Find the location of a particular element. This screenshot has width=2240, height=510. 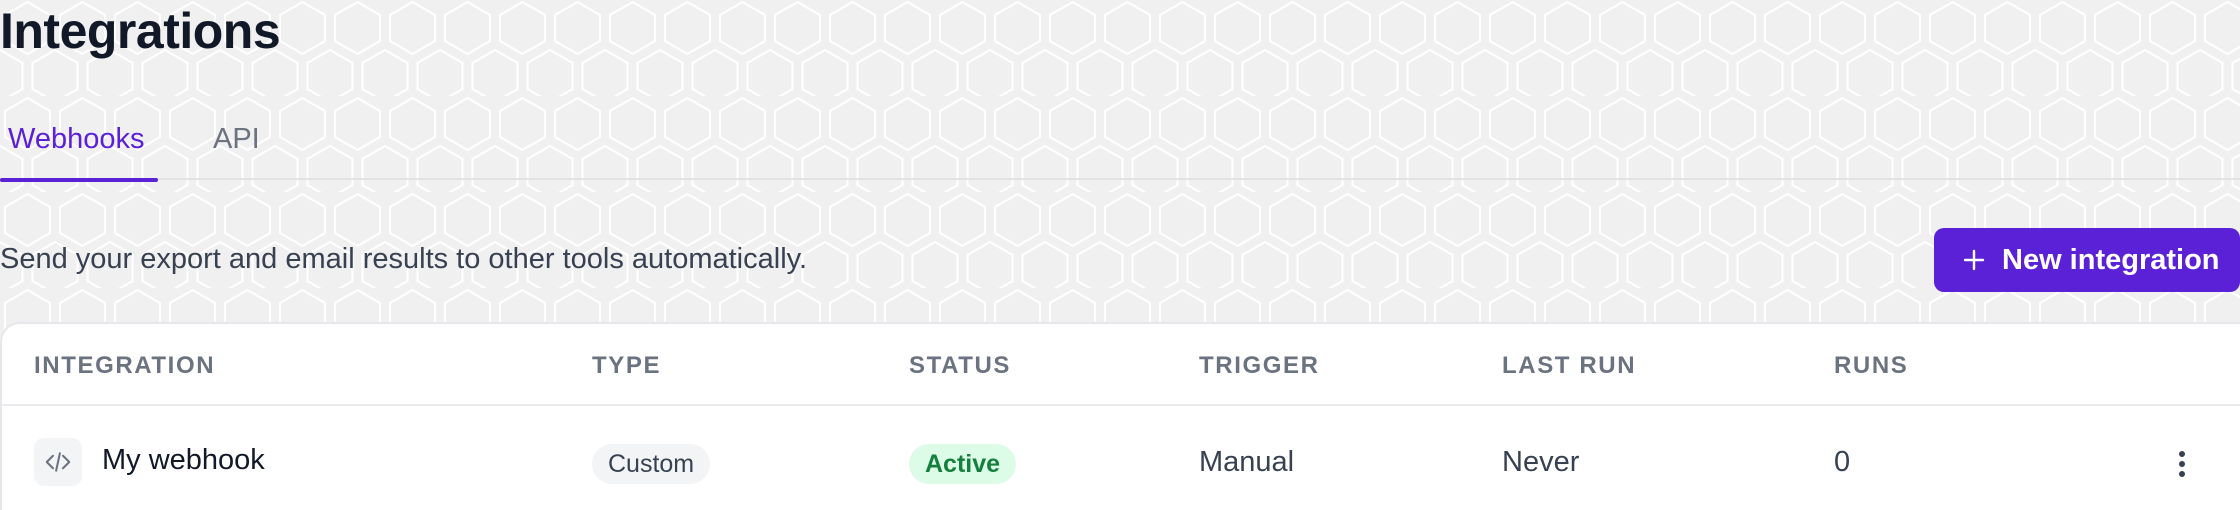

new-integration-button: New integration is located at coordinates (2087, 260).